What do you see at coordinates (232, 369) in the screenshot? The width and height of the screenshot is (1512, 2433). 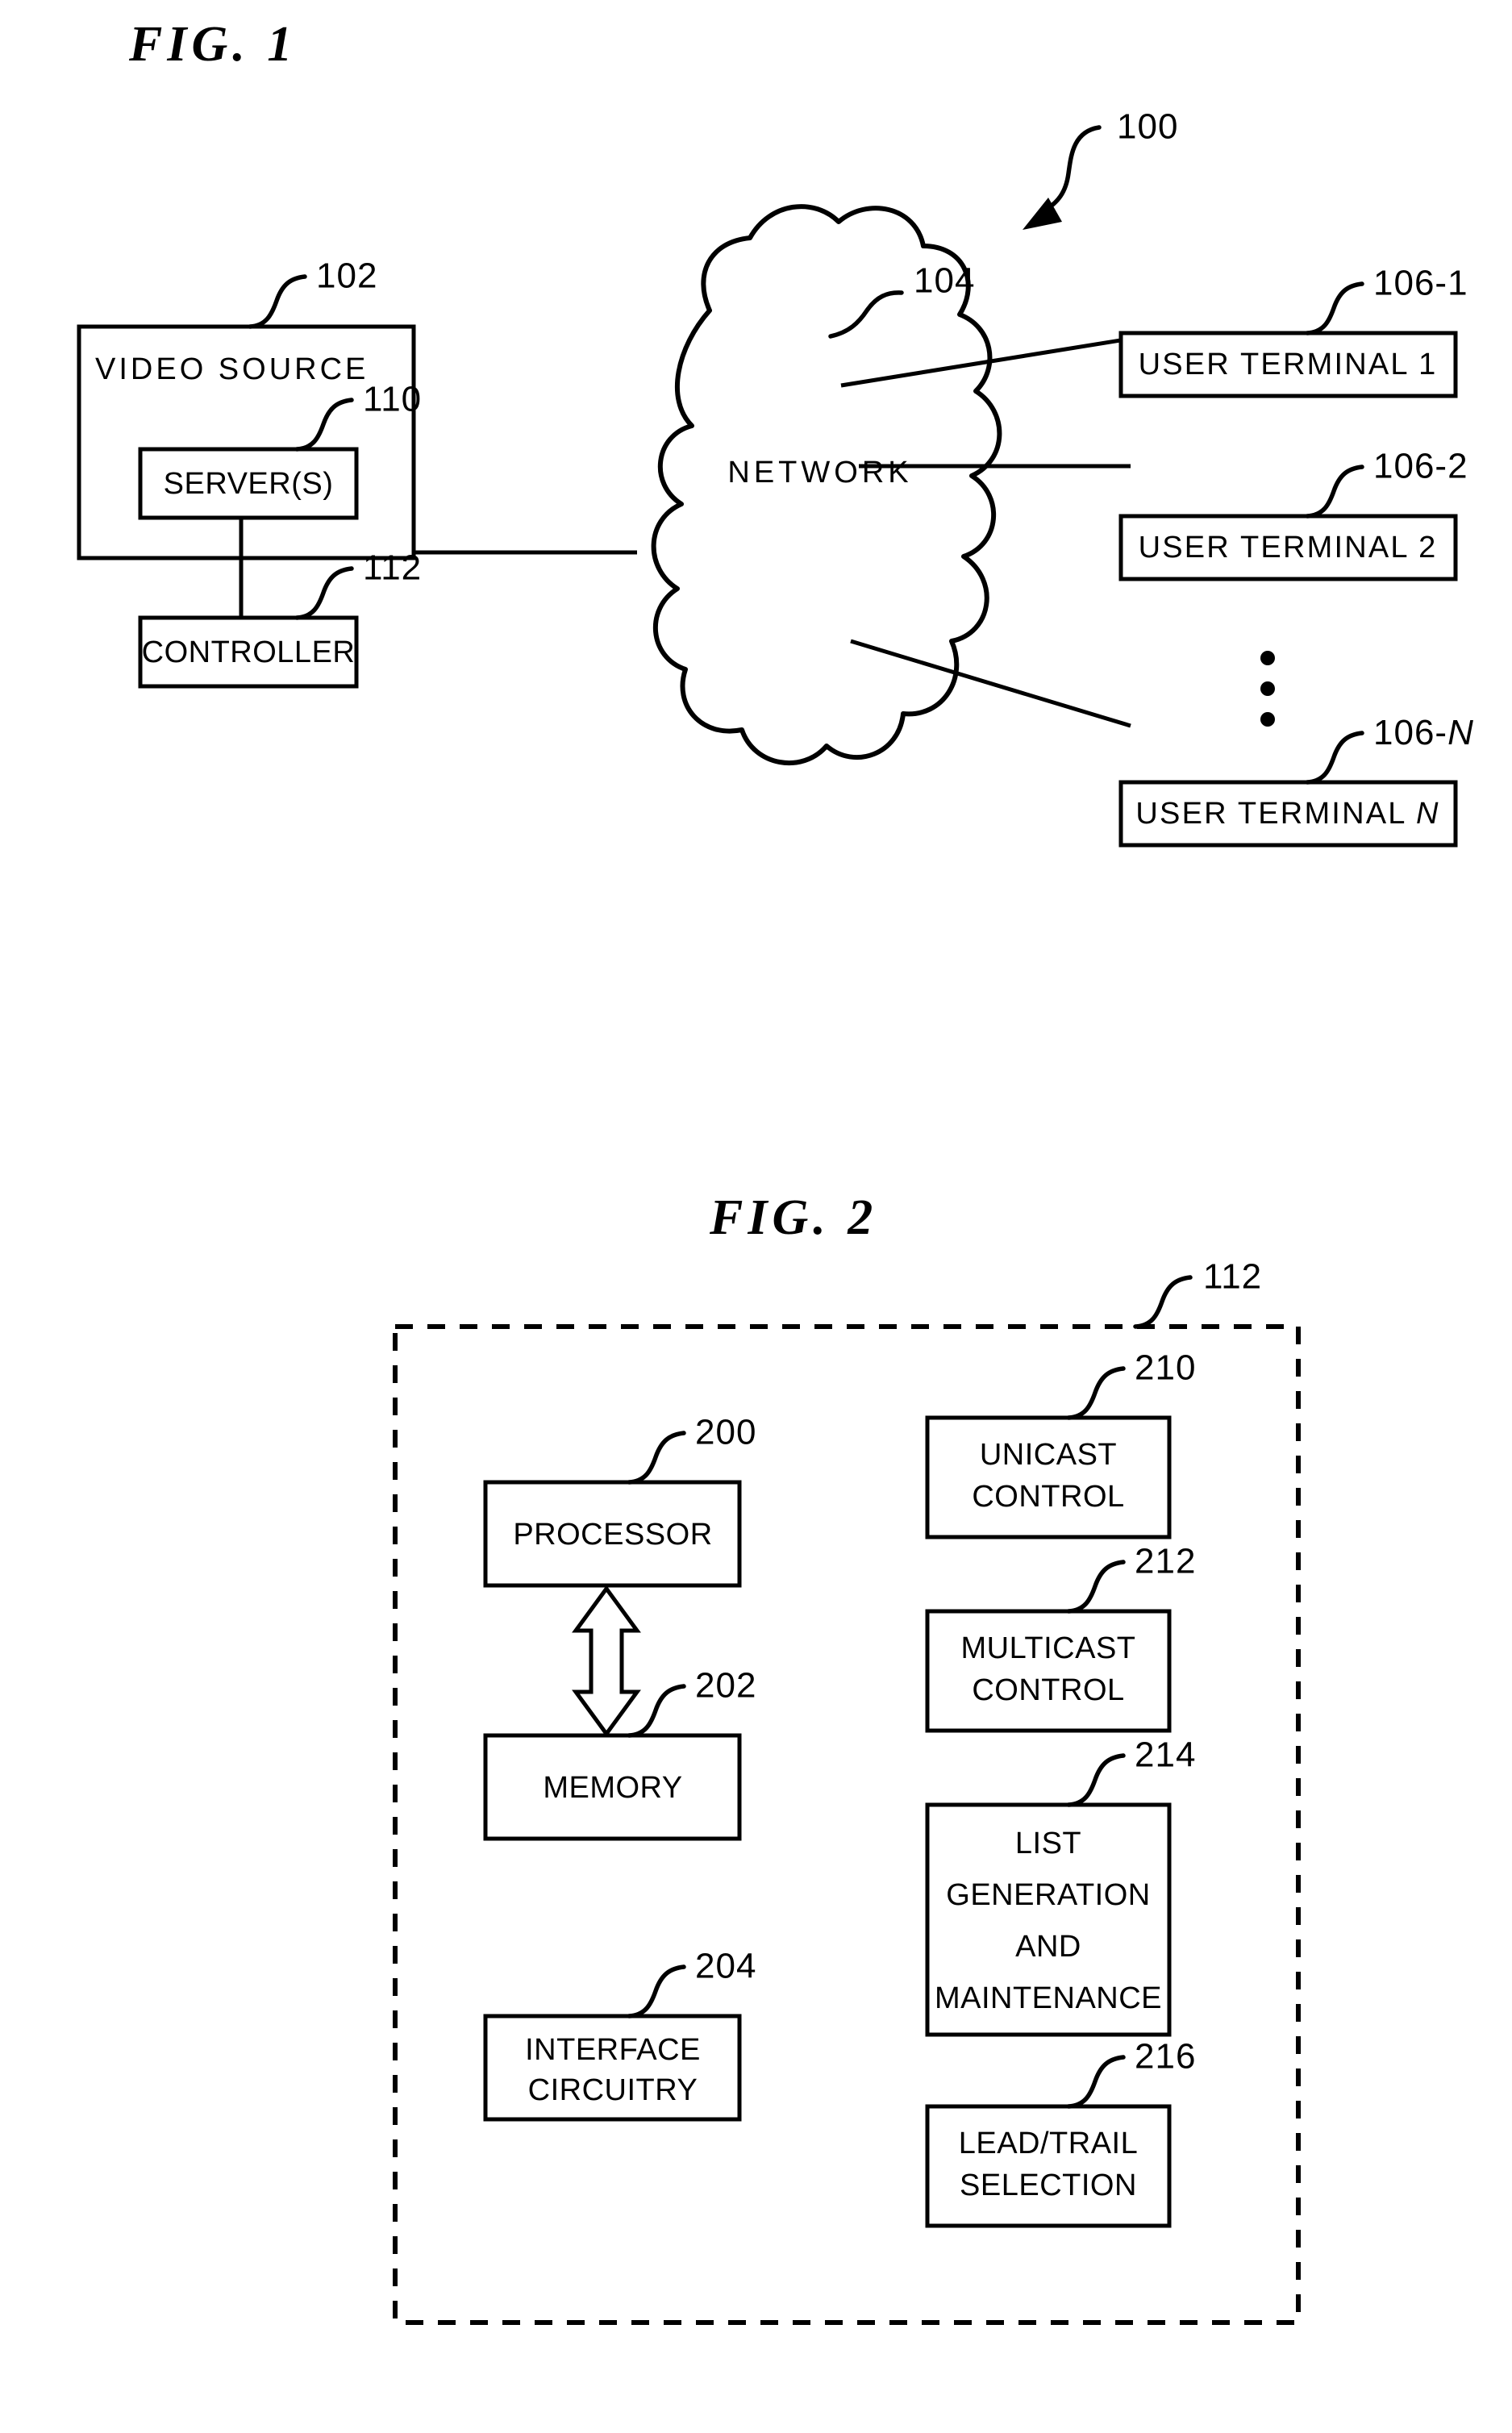 I see `video-source-label: VIDEO SOURCE` at bounding box center [232, 369].